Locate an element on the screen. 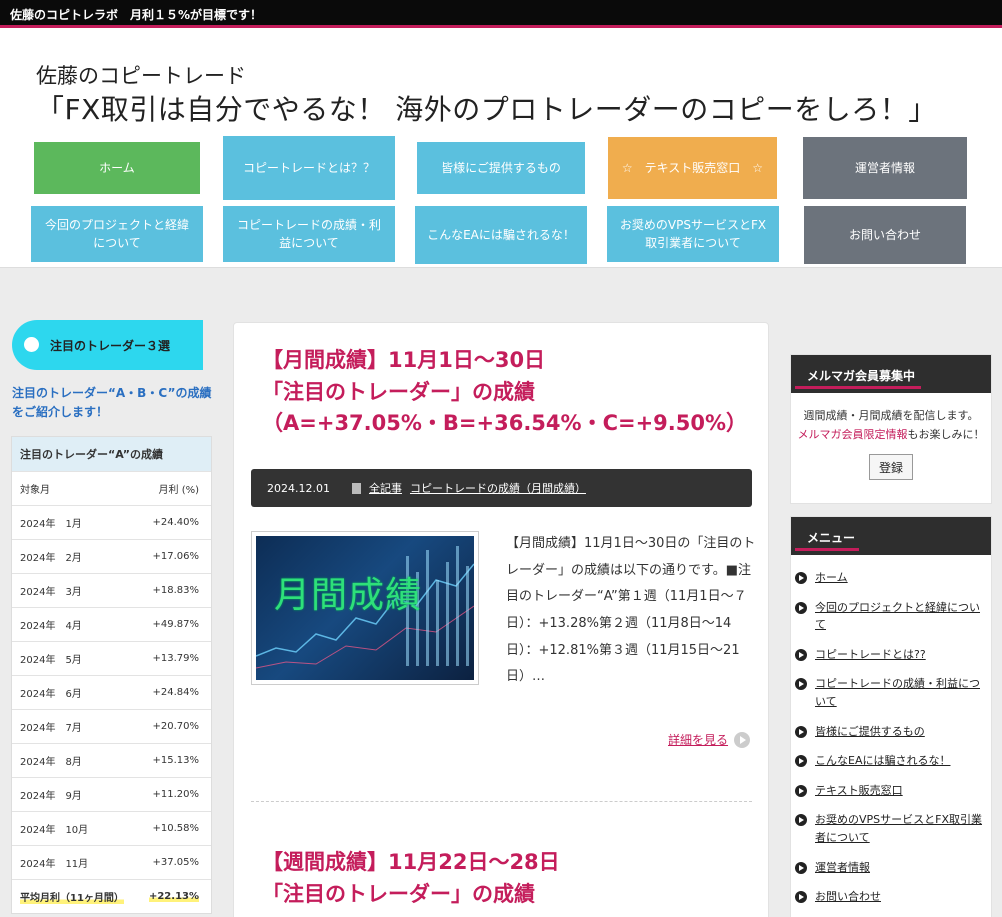 This screenshot has height=917, width=1002. mailmag-members-only: メルマガ会員限定情報 is located at coordinates (852, 434).